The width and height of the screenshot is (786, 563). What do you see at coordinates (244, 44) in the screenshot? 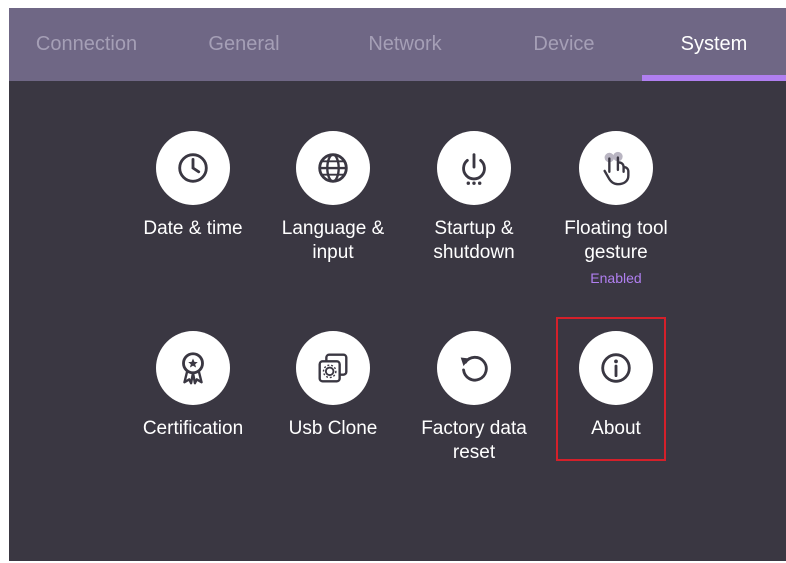
I see `tab-general: General` at bounding box center [244, 44].